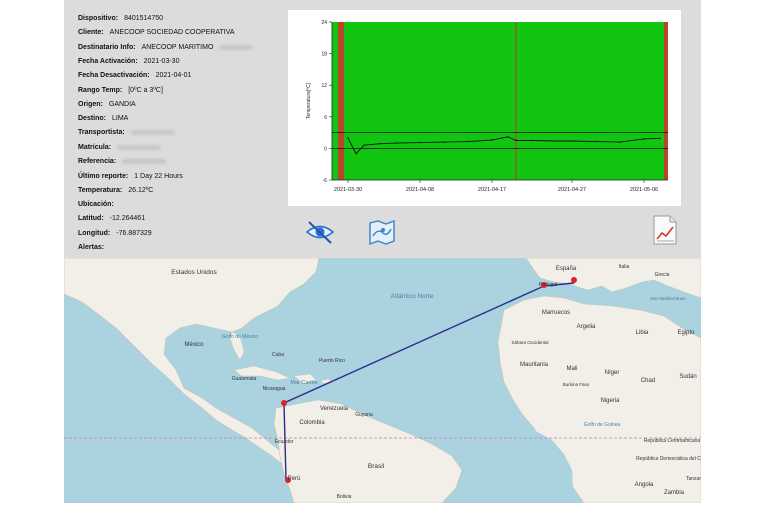 This screenshot has height=510, width=765. I want to click on map-label-portugal: Portugal, so click(548, 285).